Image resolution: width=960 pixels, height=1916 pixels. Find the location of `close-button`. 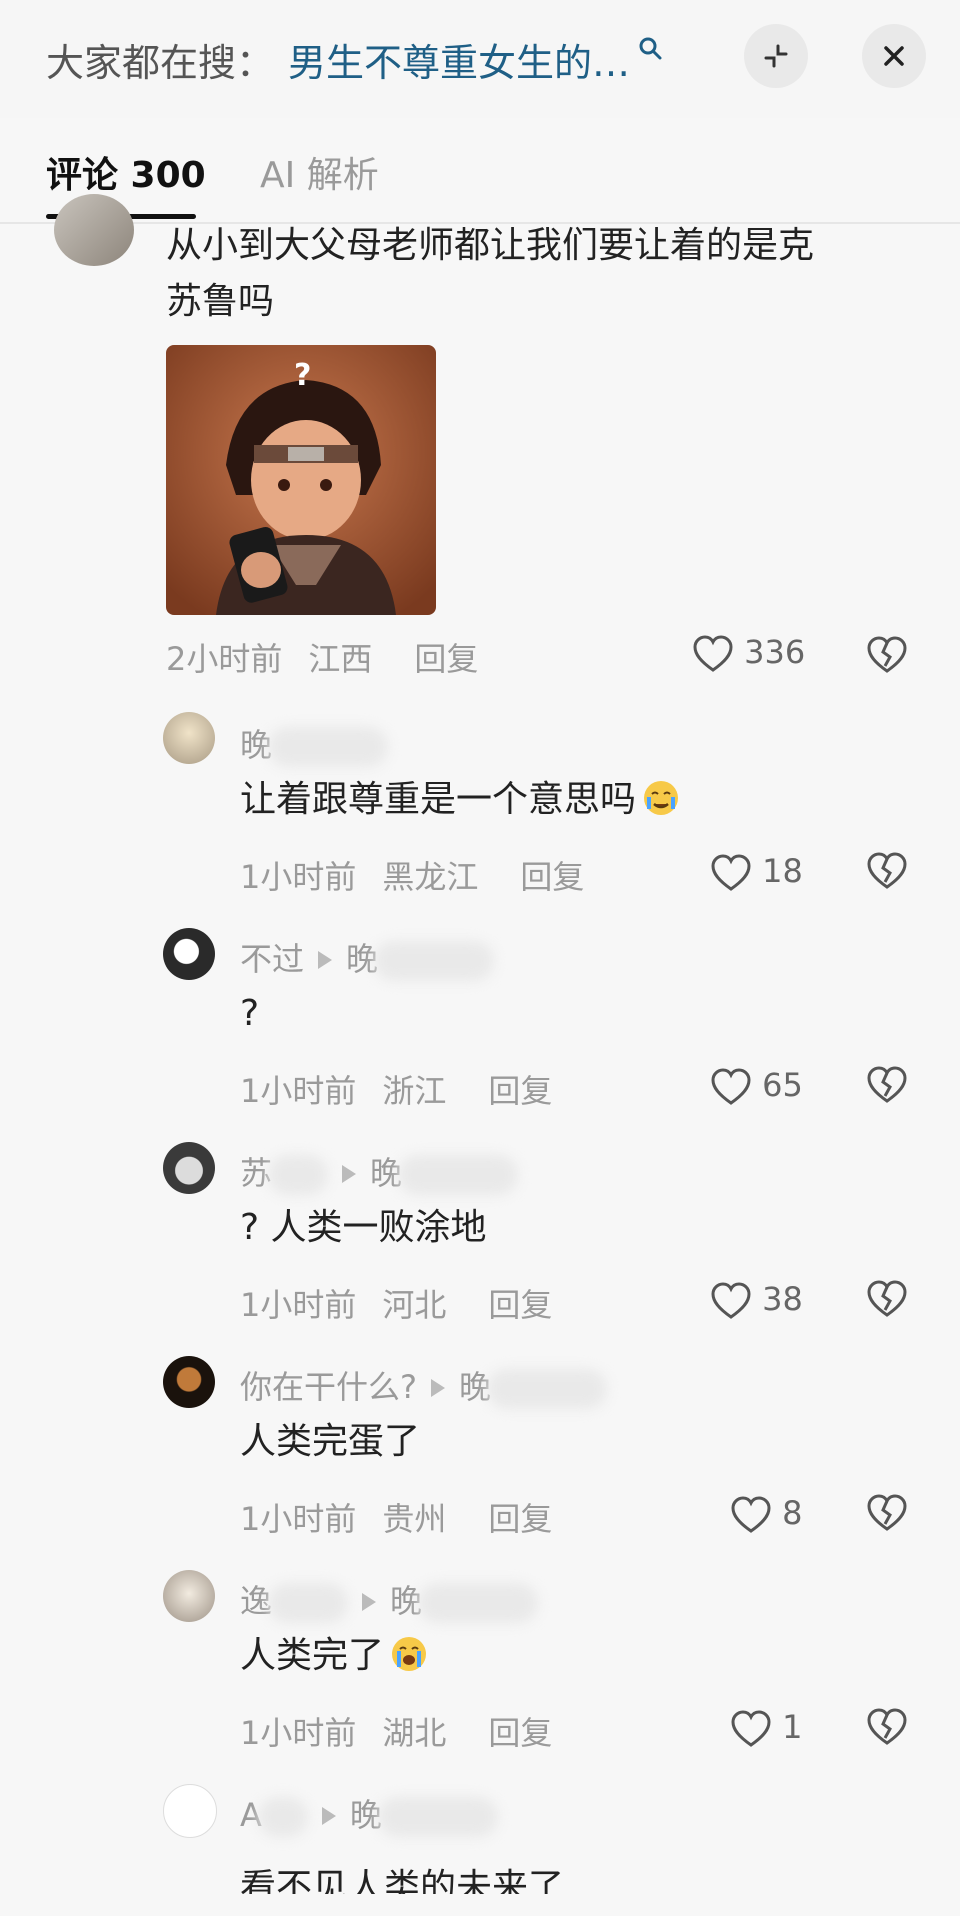

close-button is located at coordinates (894, 56).